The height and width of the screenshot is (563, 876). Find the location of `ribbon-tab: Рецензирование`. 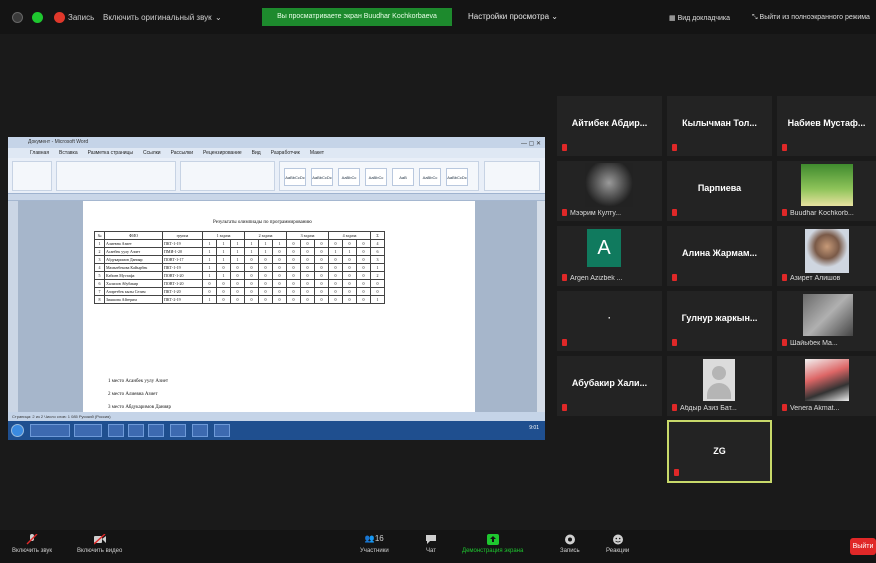

ribbon-tab: Рецензирование is located at coordinates (222, 153).